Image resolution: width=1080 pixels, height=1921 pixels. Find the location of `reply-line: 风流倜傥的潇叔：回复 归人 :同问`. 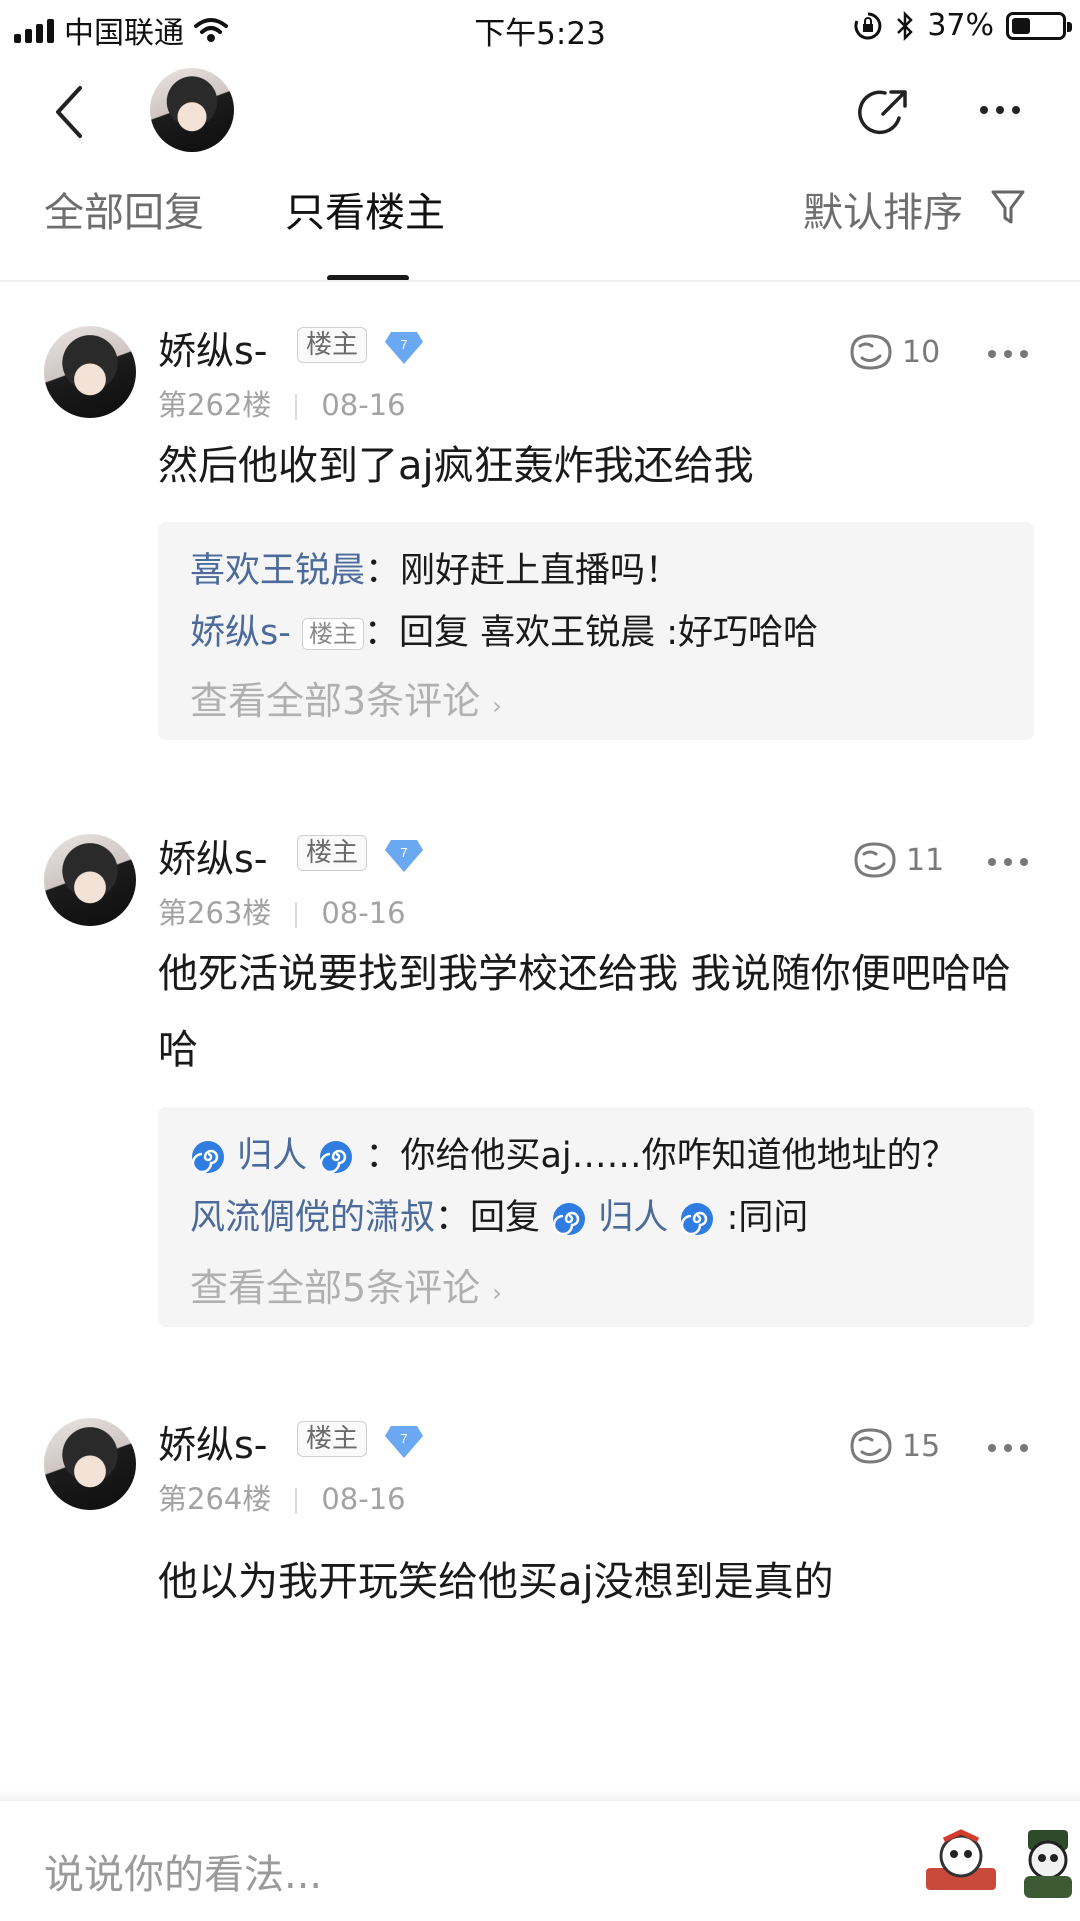

reply-line: 风流倜傥的潇叔：回复 归人 :同问 is located at coordinates (499, 1214).